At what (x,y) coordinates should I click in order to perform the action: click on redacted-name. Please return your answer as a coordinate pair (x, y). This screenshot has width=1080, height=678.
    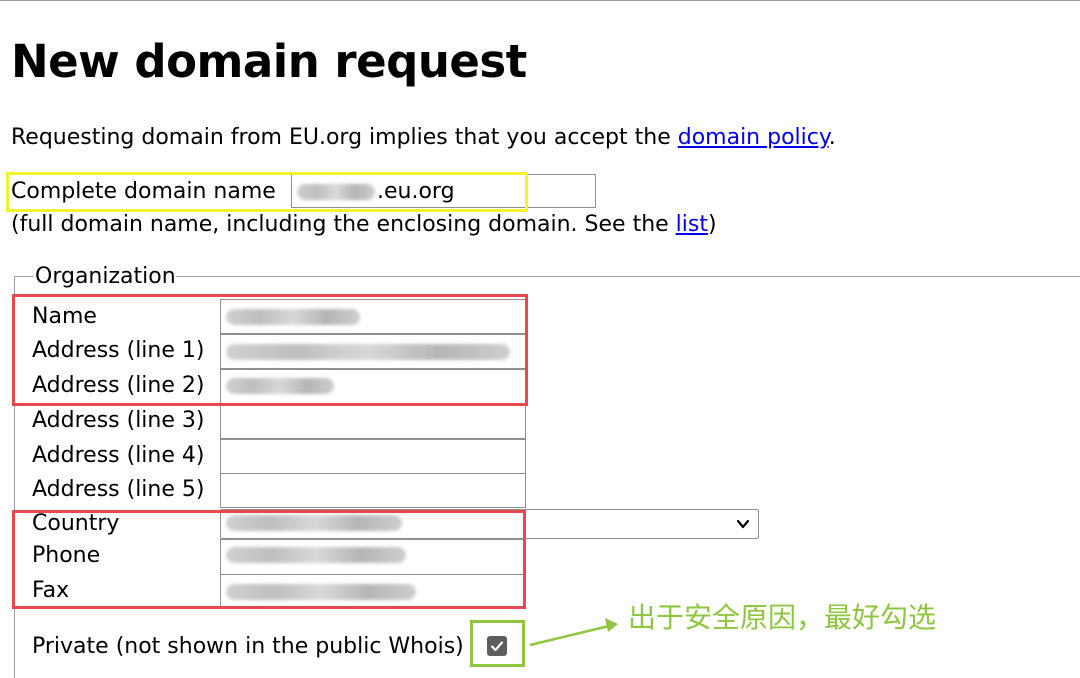
    Looking at the image, I should click on (293, 317).